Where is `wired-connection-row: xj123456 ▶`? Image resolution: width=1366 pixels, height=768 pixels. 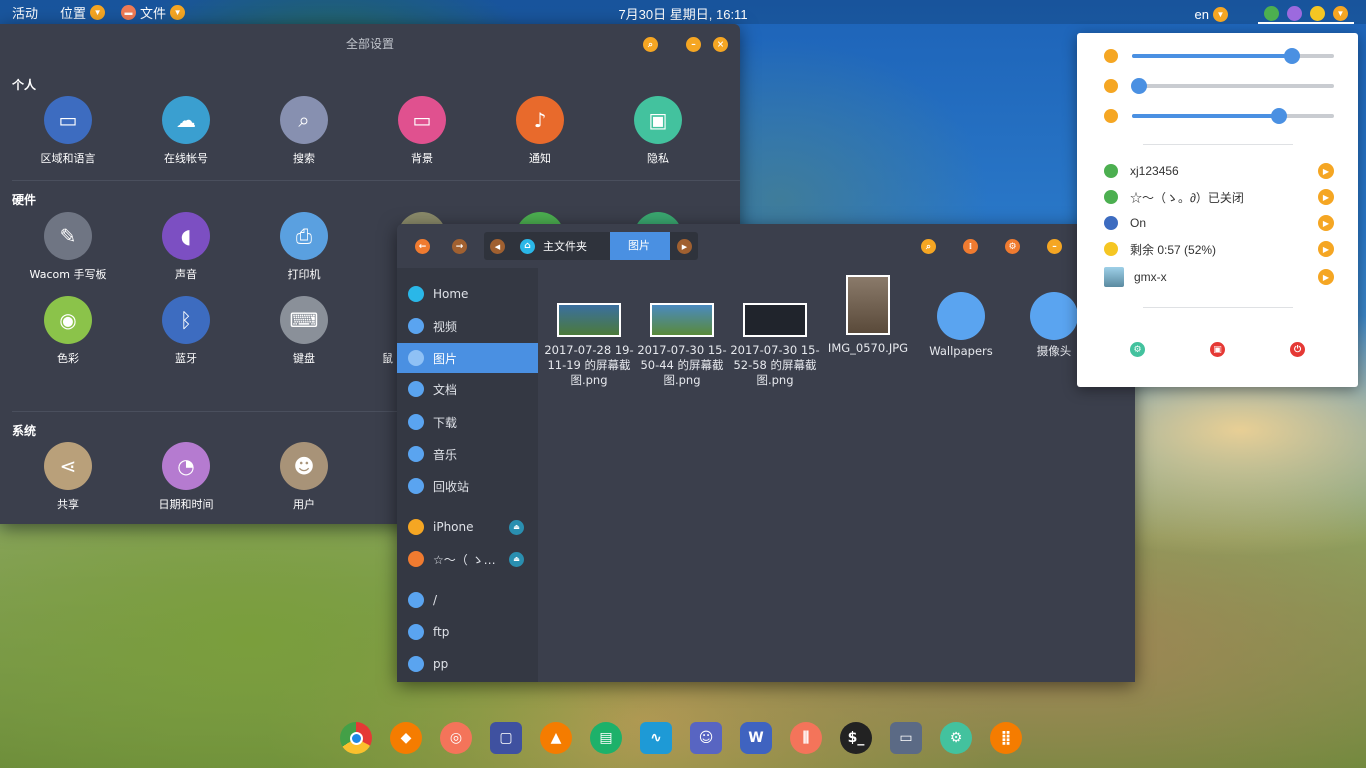 wired-connection-row: xj123456 ▶ is located at coordinates (1219, 171).